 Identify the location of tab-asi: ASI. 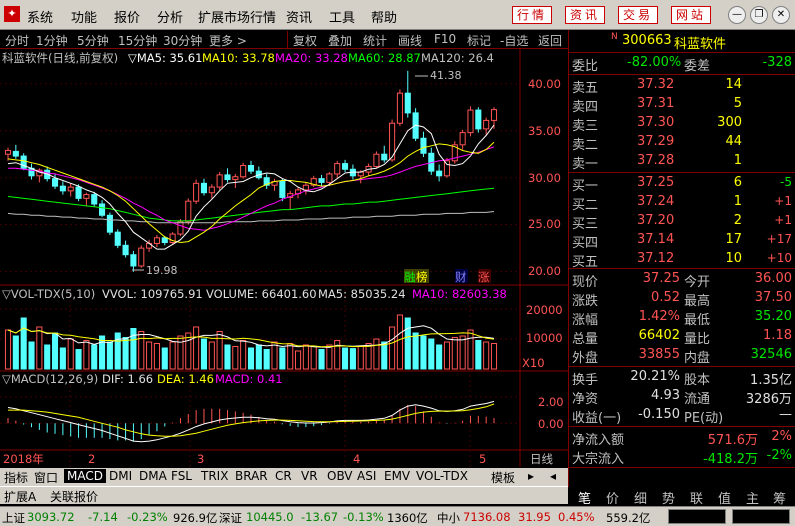
(366, 476).